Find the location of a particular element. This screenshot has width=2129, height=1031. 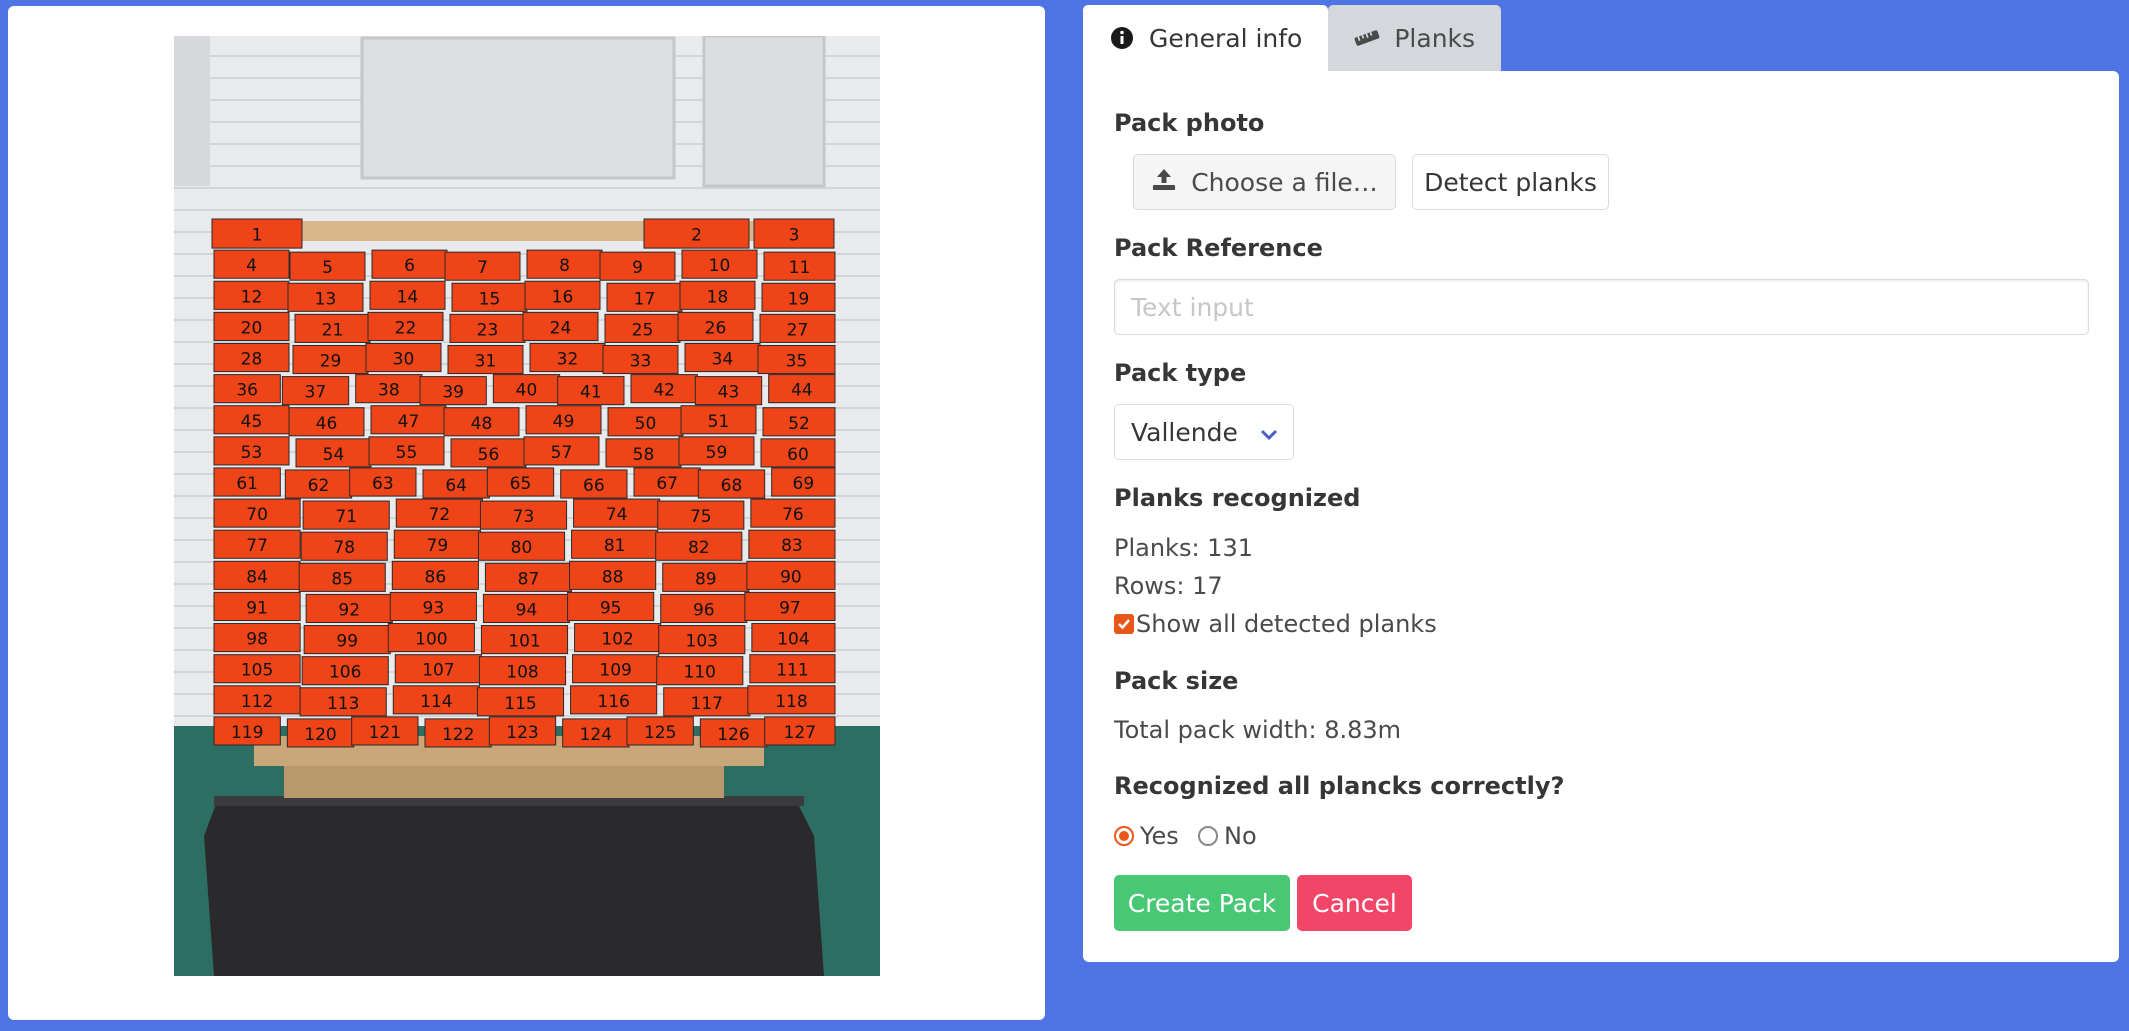

plank-number: 40 is located at coordinates (527, 391).